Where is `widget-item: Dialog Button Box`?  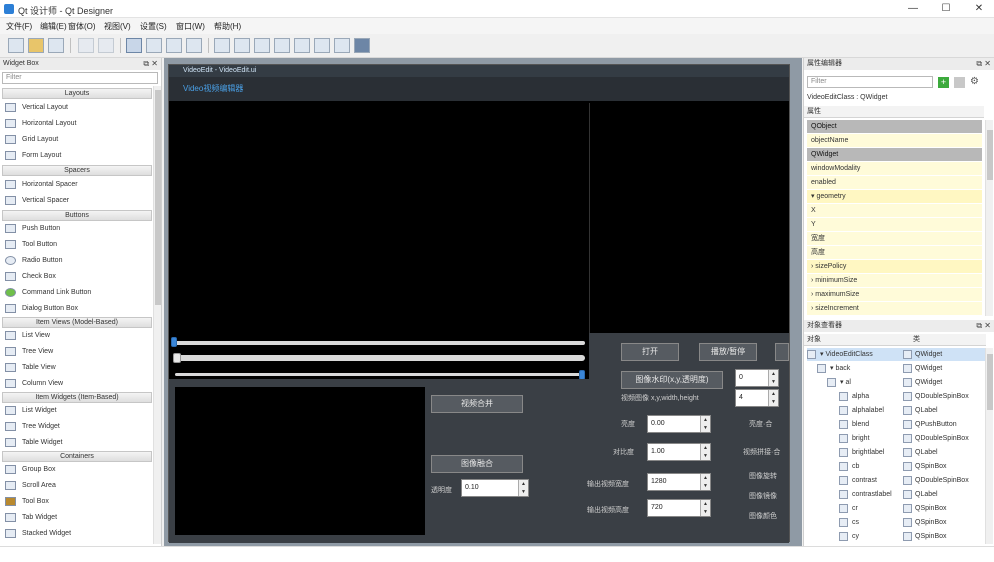 widget-item: Dialog Button Box is located at coordinates (78, 308).